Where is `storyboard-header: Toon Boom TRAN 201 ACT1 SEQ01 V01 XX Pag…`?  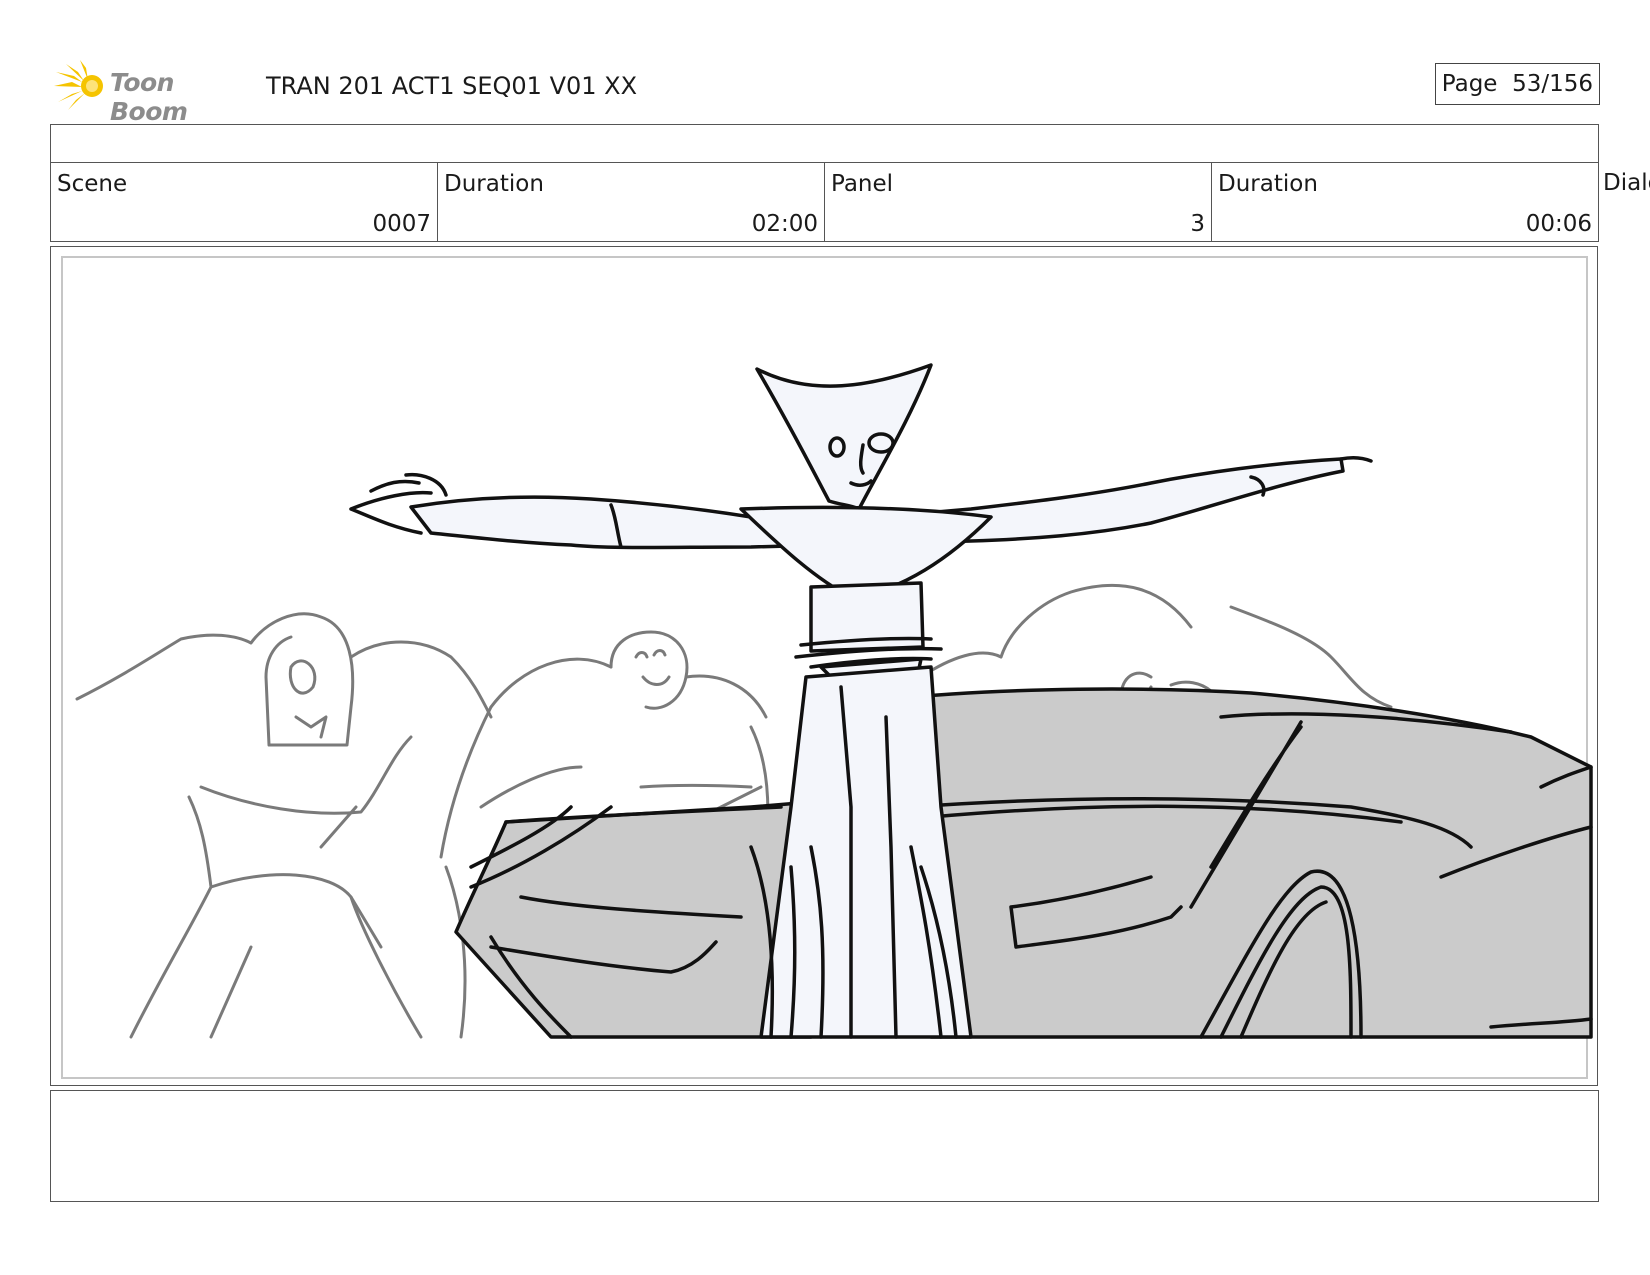 storyboard-header: Toon Boom TRAN 201 ACT1 SEQ01 V01 XX Pag… is located at coordinates (825, 92).